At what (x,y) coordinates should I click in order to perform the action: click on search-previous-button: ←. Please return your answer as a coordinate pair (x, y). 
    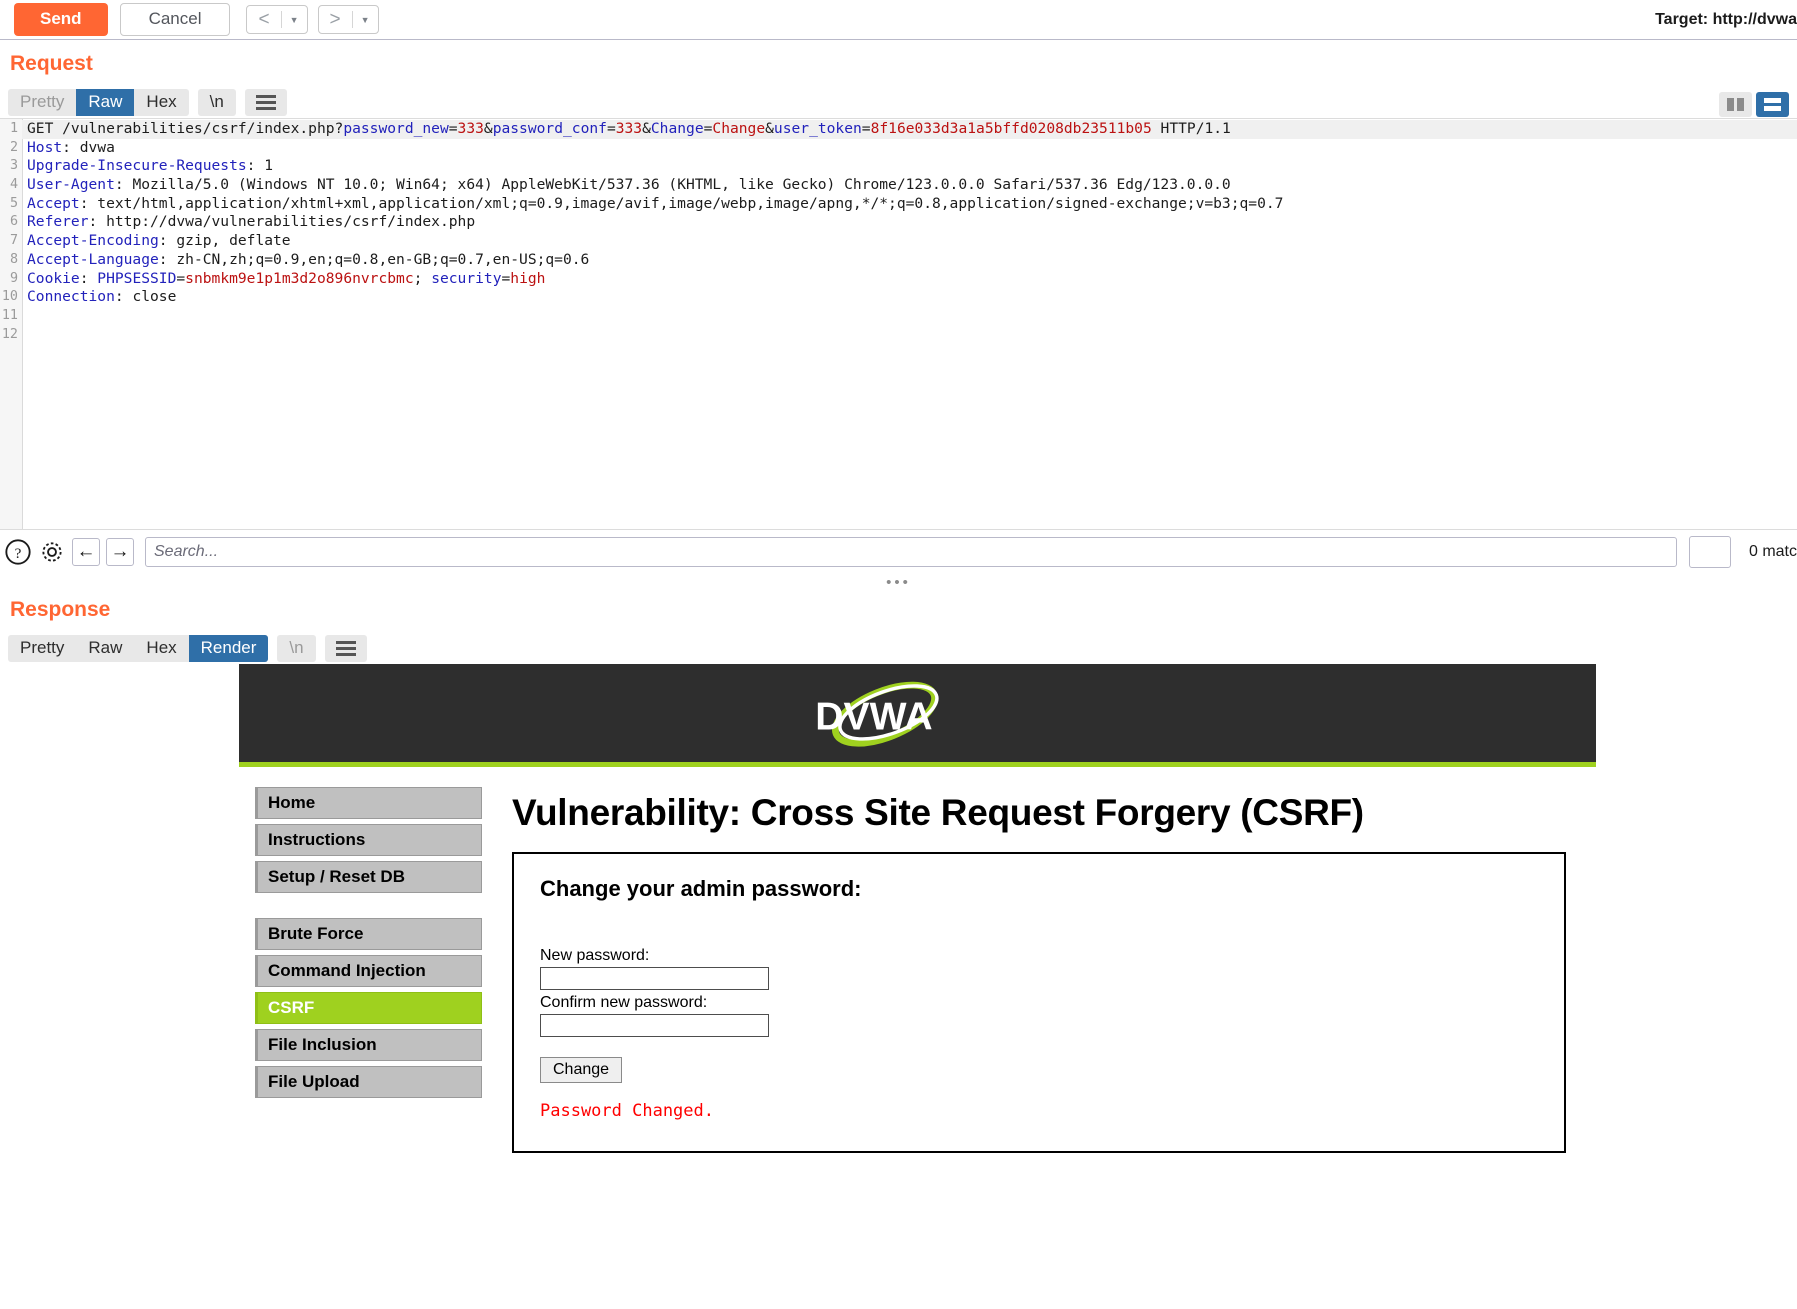
    Looking at the image, I should click on (86, 552).